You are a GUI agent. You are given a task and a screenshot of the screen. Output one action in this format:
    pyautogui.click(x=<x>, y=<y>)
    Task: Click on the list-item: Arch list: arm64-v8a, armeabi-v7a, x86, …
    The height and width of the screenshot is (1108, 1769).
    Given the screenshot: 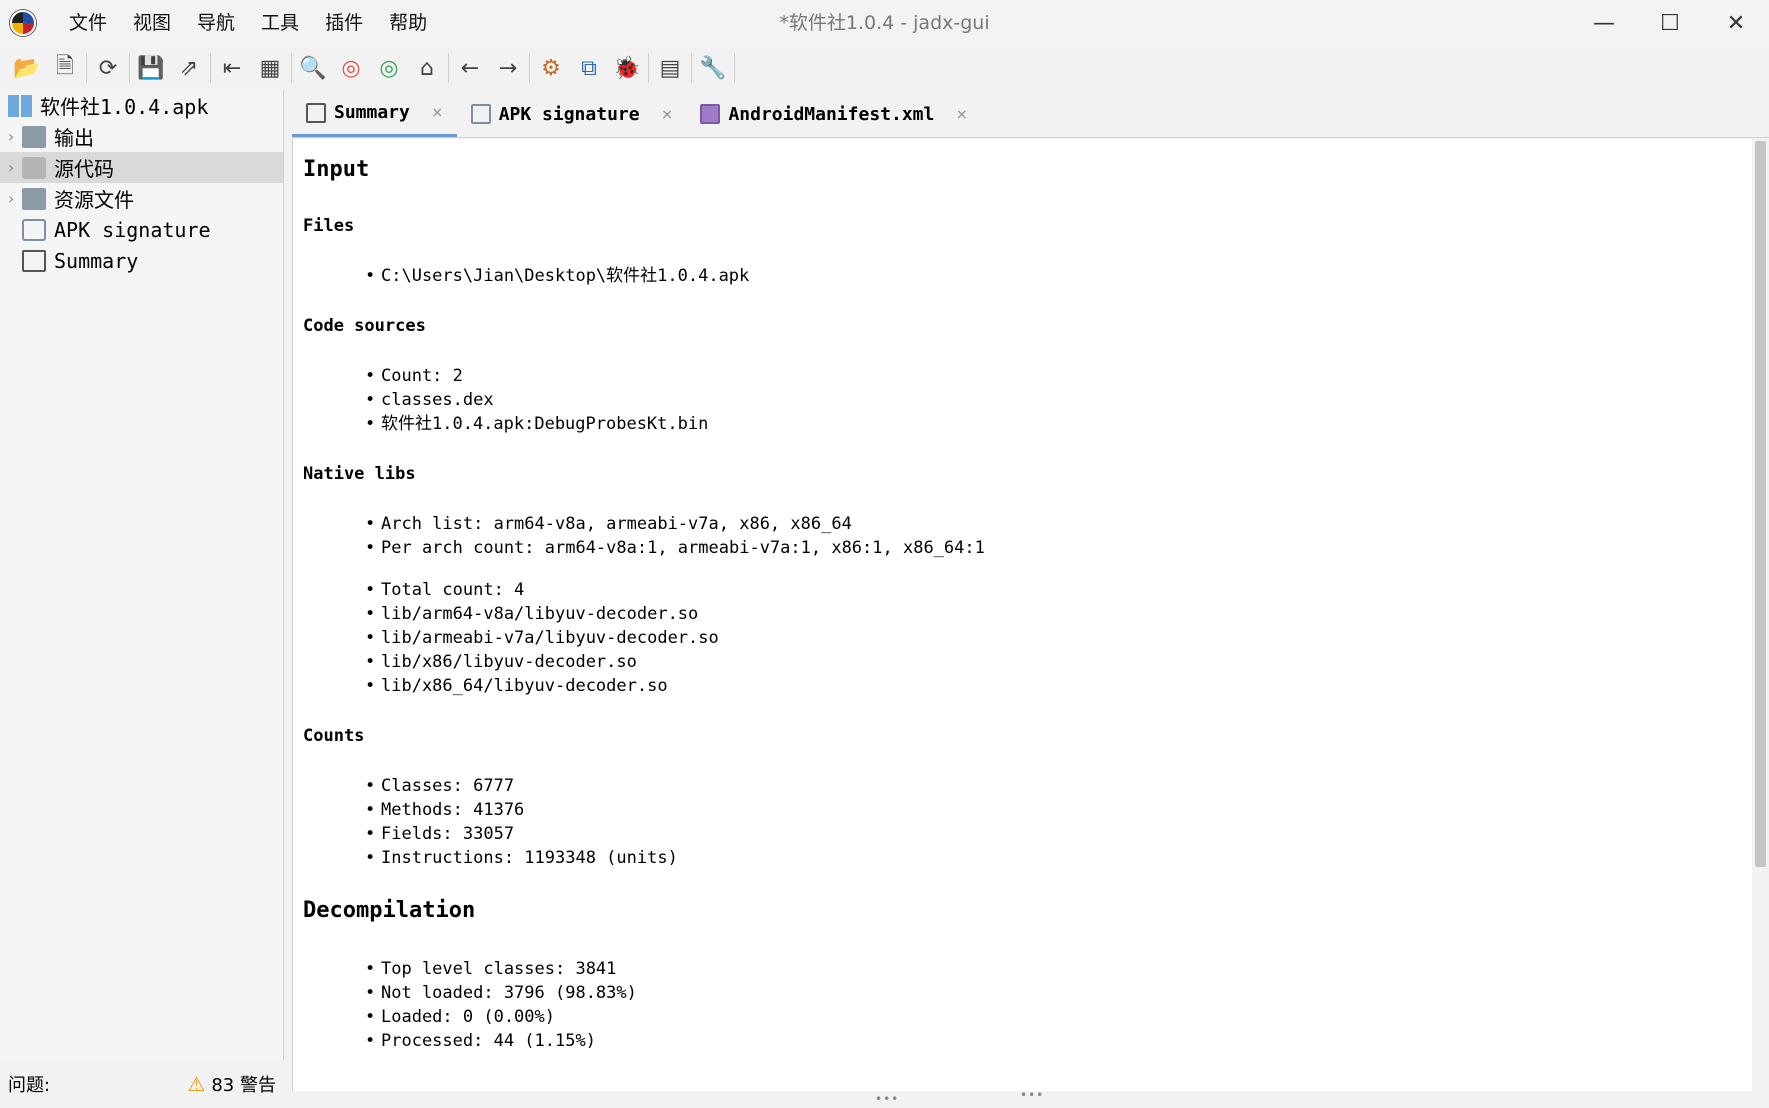 What is the action you would take?
    pyautogui.click(x=1053, y=524)
    